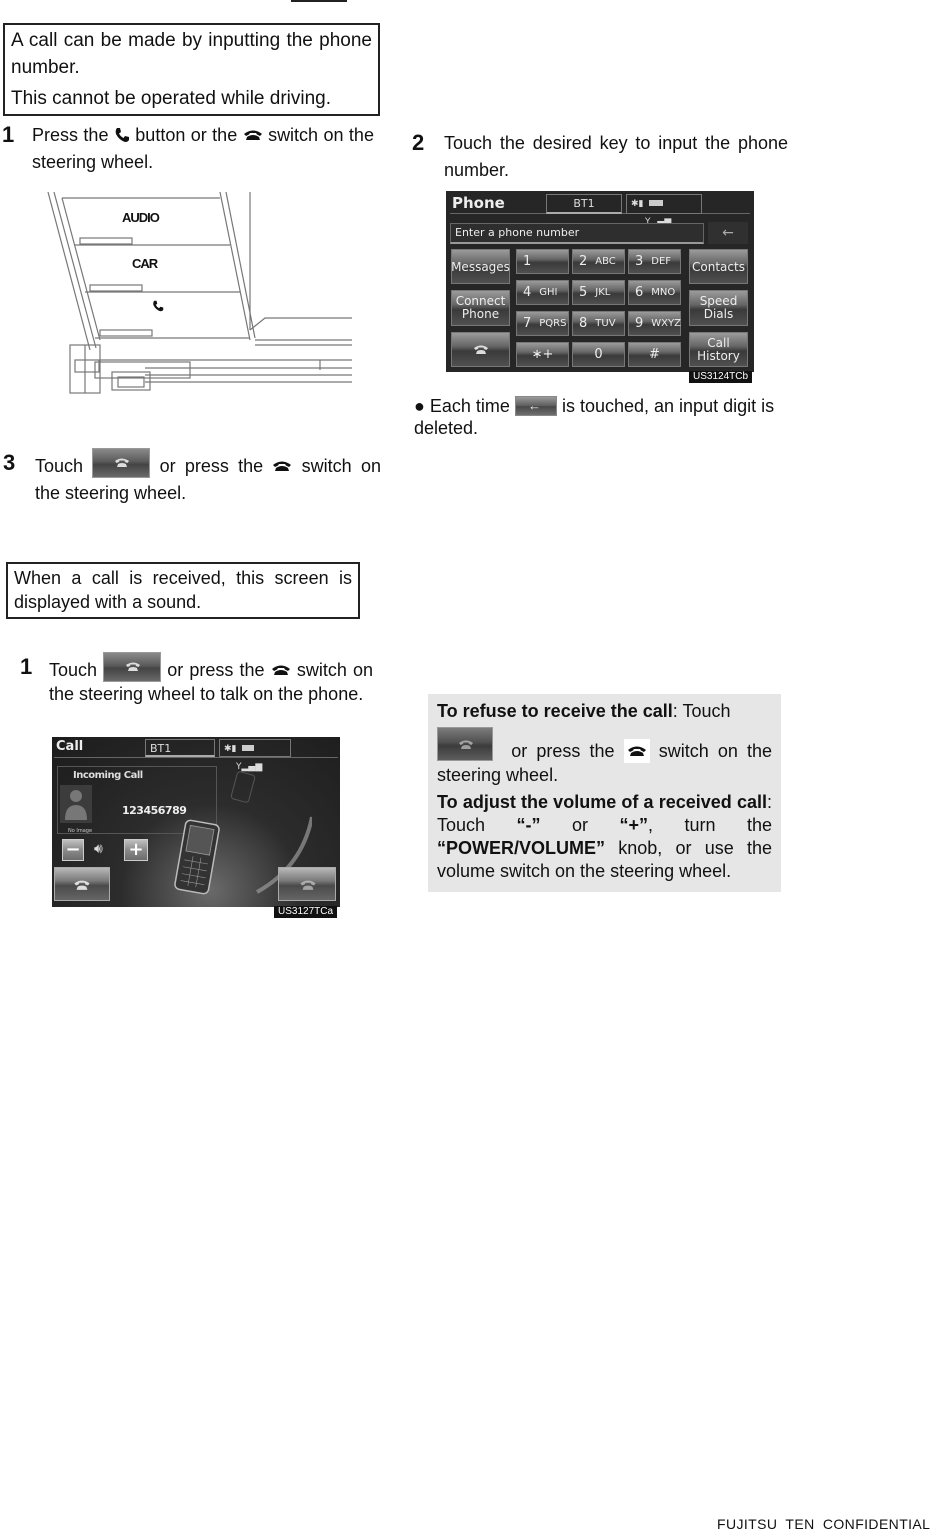 This screenshot has width=933, height=1530. I want to click on call-button, so click(480, 349).